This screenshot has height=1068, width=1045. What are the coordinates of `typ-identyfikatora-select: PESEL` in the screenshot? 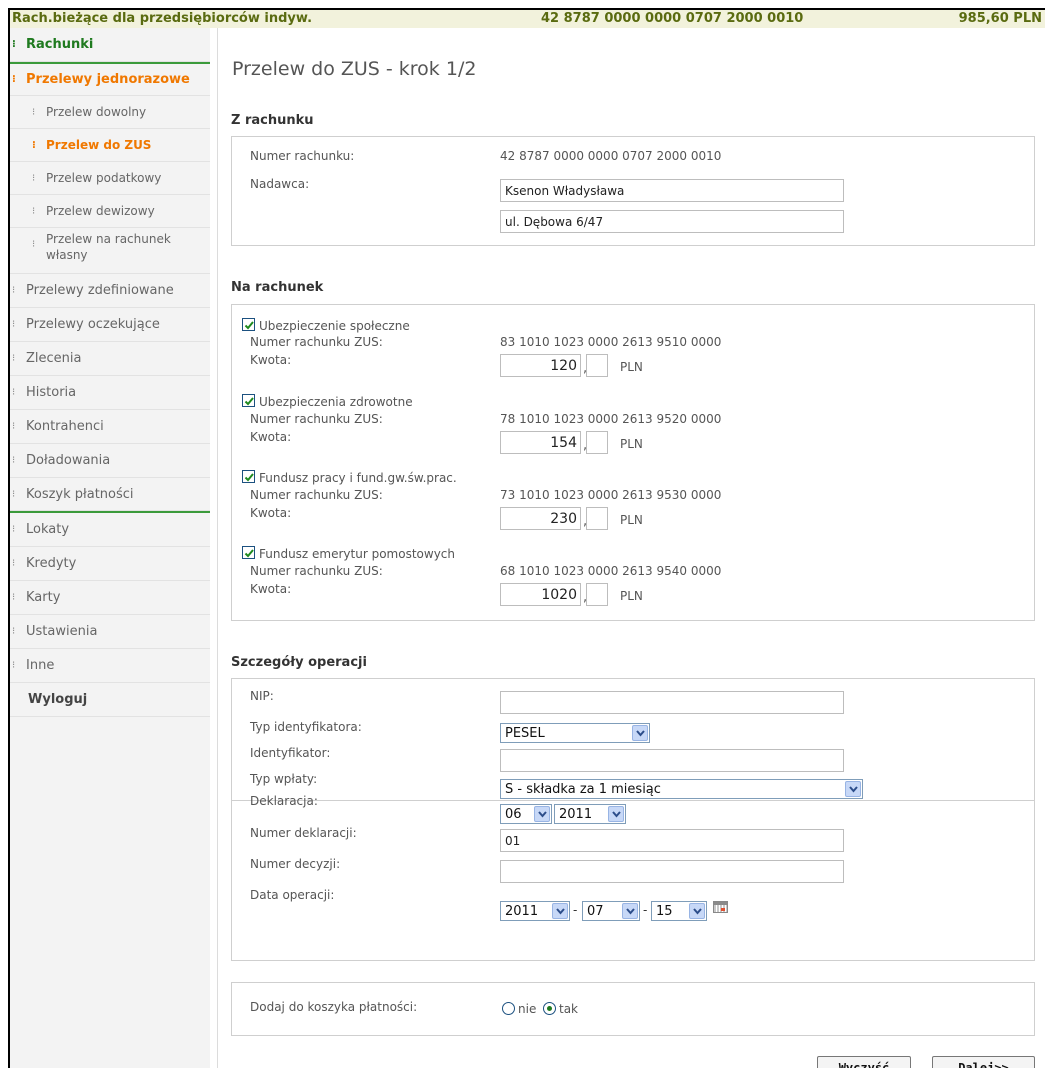 It's located at (575, 733).